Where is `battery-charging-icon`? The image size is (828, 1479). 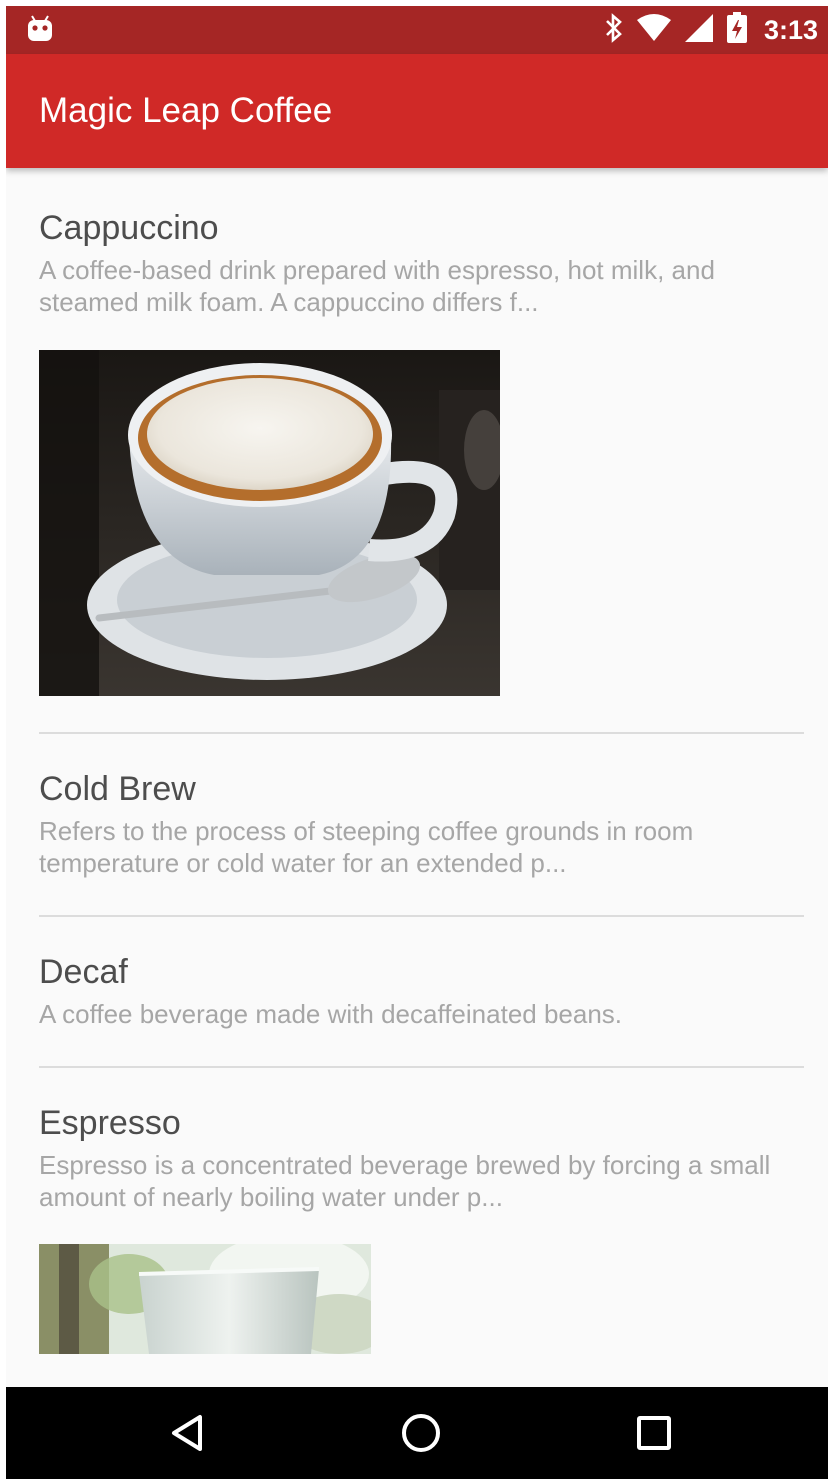 battery-charging-icon is located at coordinates (737, 30).